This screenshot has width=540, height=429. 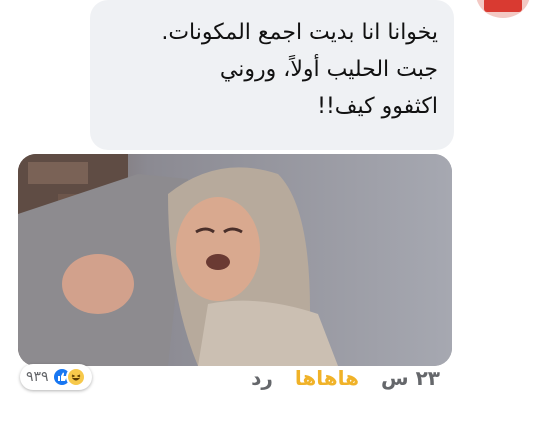 What do you see at coordinates (262, 378) in the screenshot?
I see `reply-button: رد` at bounding box center [262, 378].